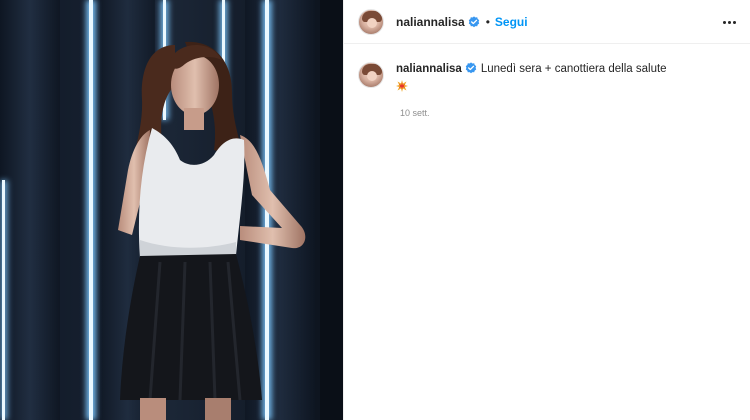  Describe the element at coordinates (573, 69) in the screenshot. I see `caption-text: Lunedì sera + canottiera della salute` at that location.